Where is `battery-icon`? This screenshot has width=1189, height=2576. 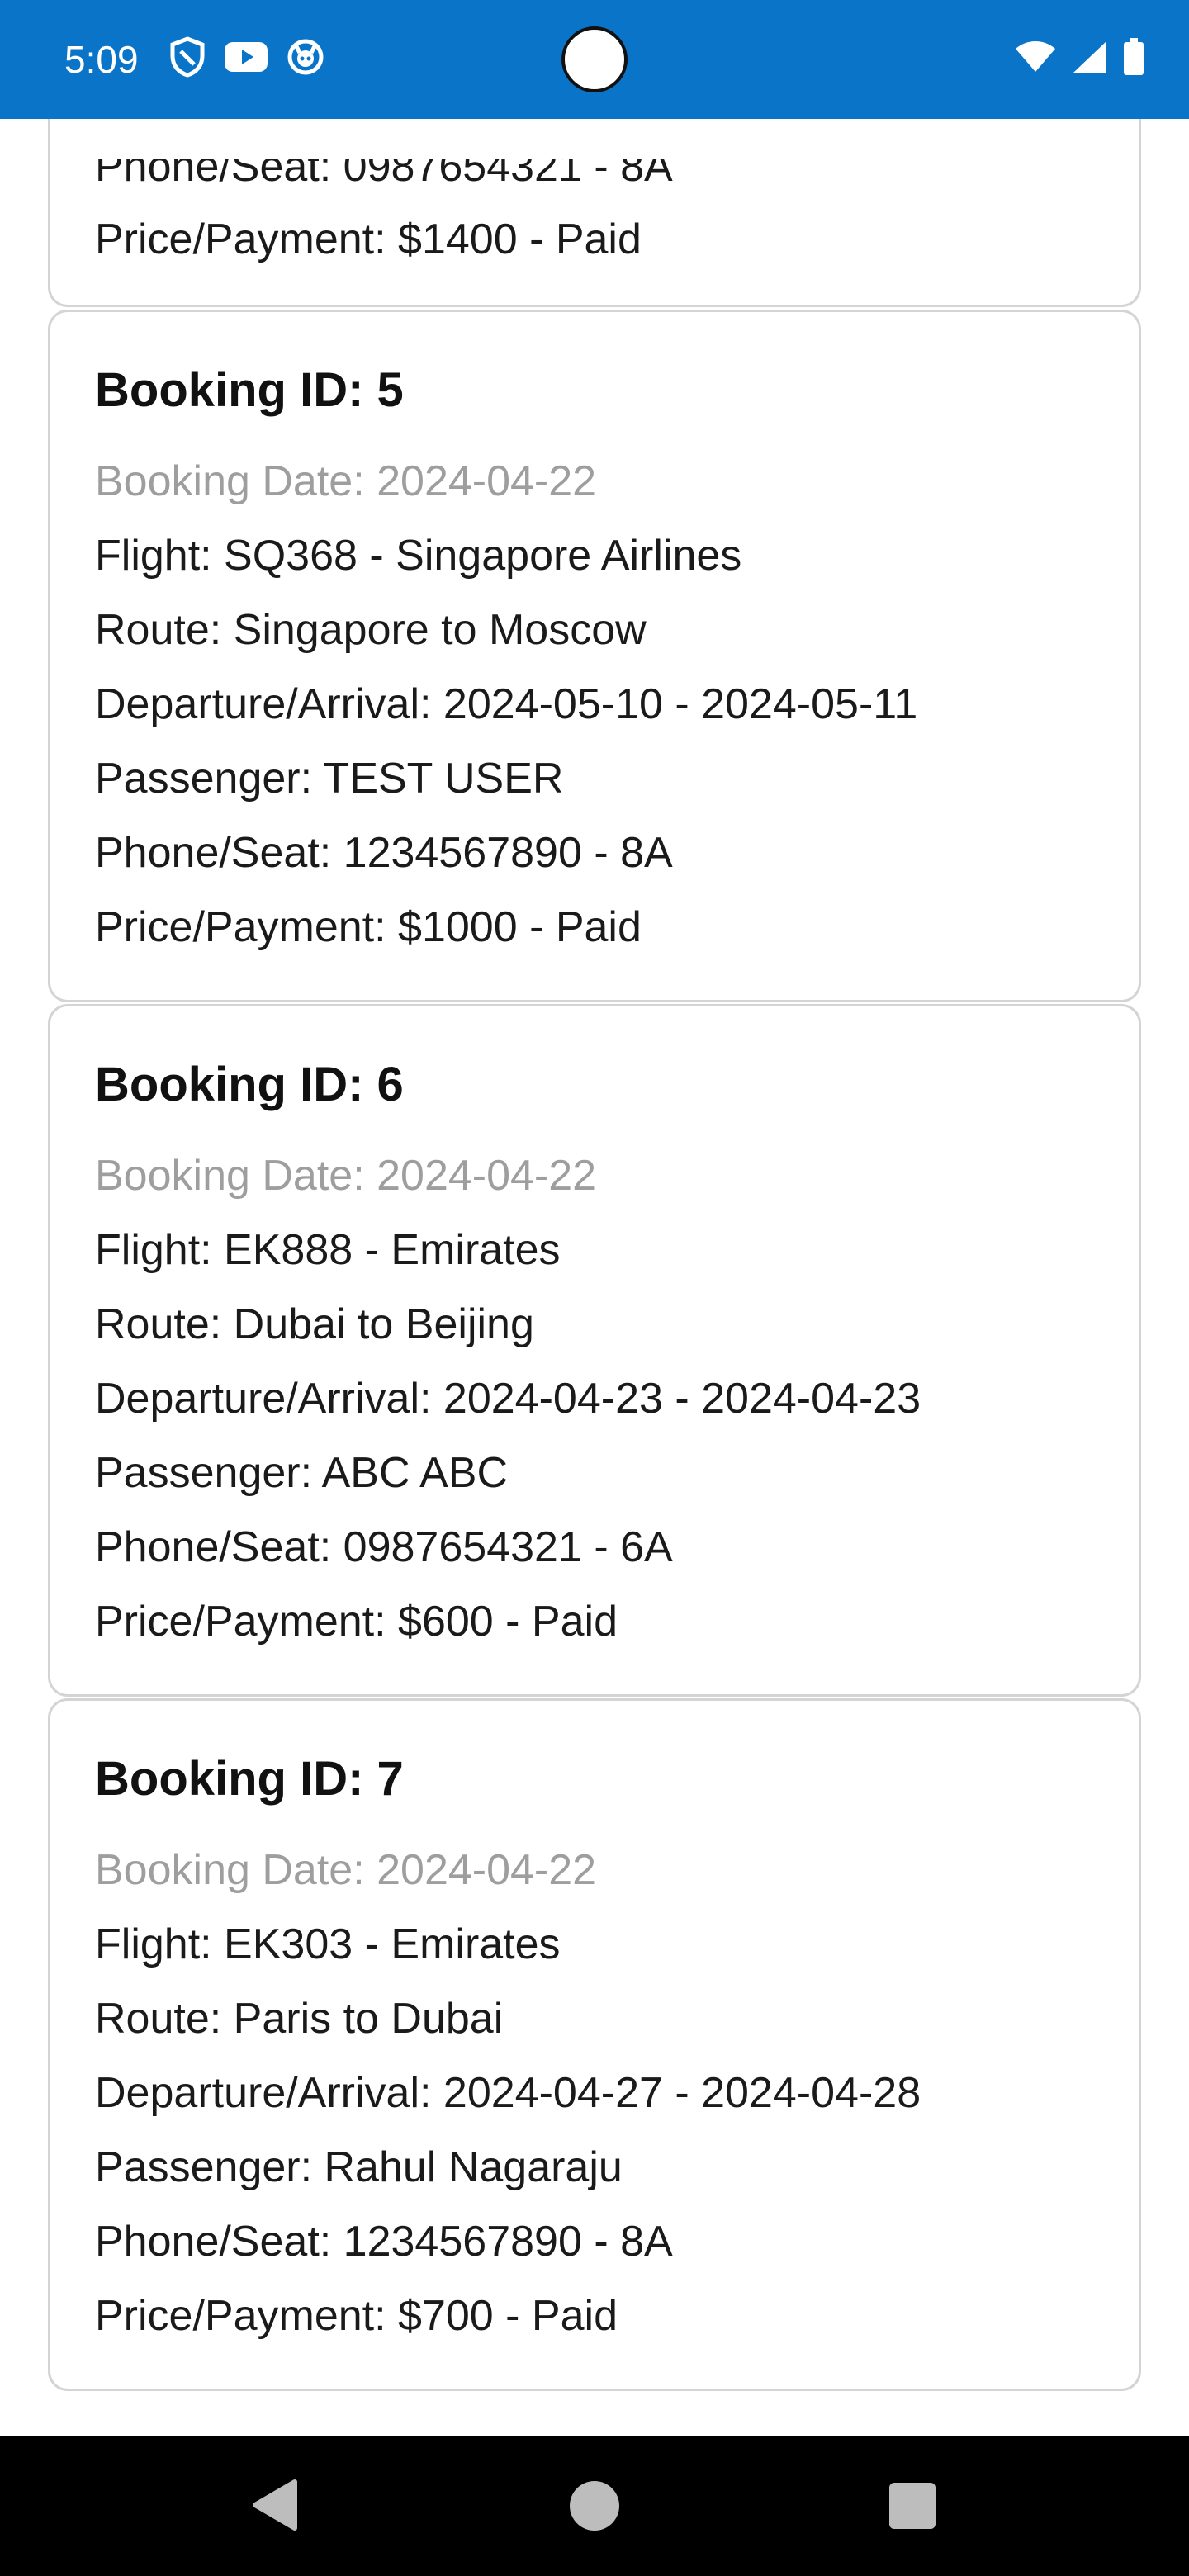
battery-icon is located at coordinates (1134, 56).